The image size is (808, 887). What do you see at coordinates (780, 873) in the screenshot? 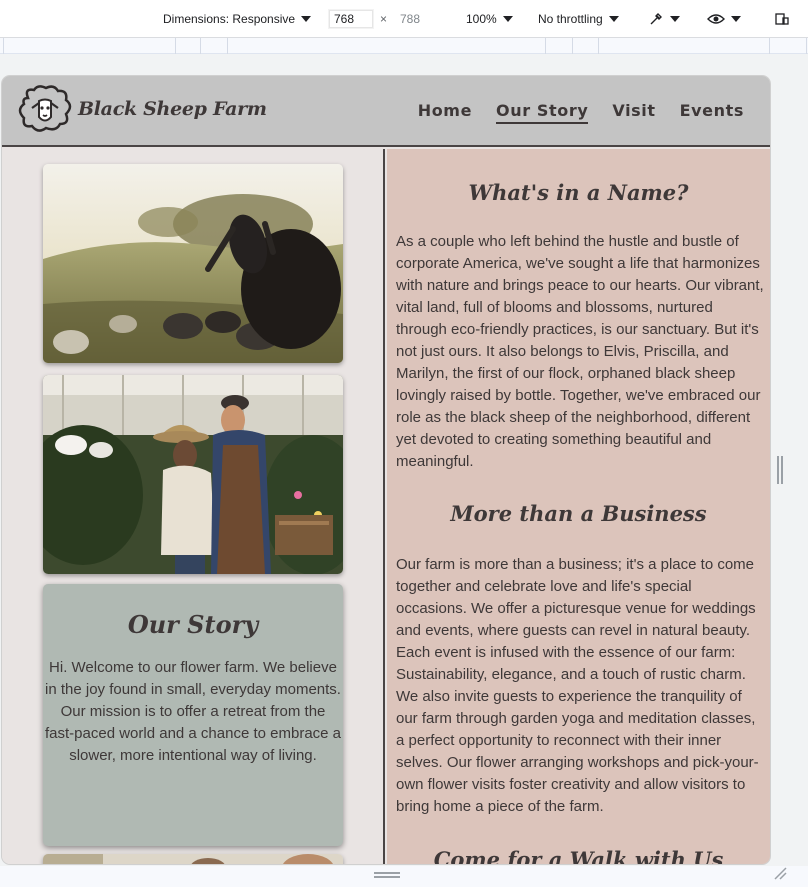
I see `resize-corner-icon` at bounding box center [780, 873].